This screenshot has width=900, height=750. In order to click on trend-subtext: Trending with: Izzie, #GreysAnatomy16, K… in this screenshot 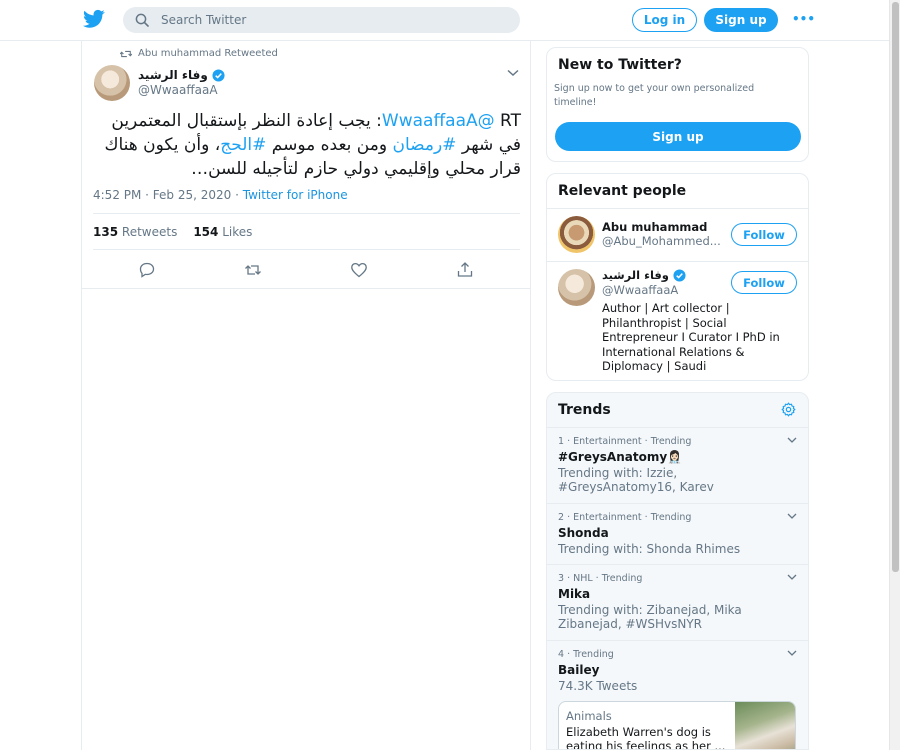, I will do `click(636, 480)`.